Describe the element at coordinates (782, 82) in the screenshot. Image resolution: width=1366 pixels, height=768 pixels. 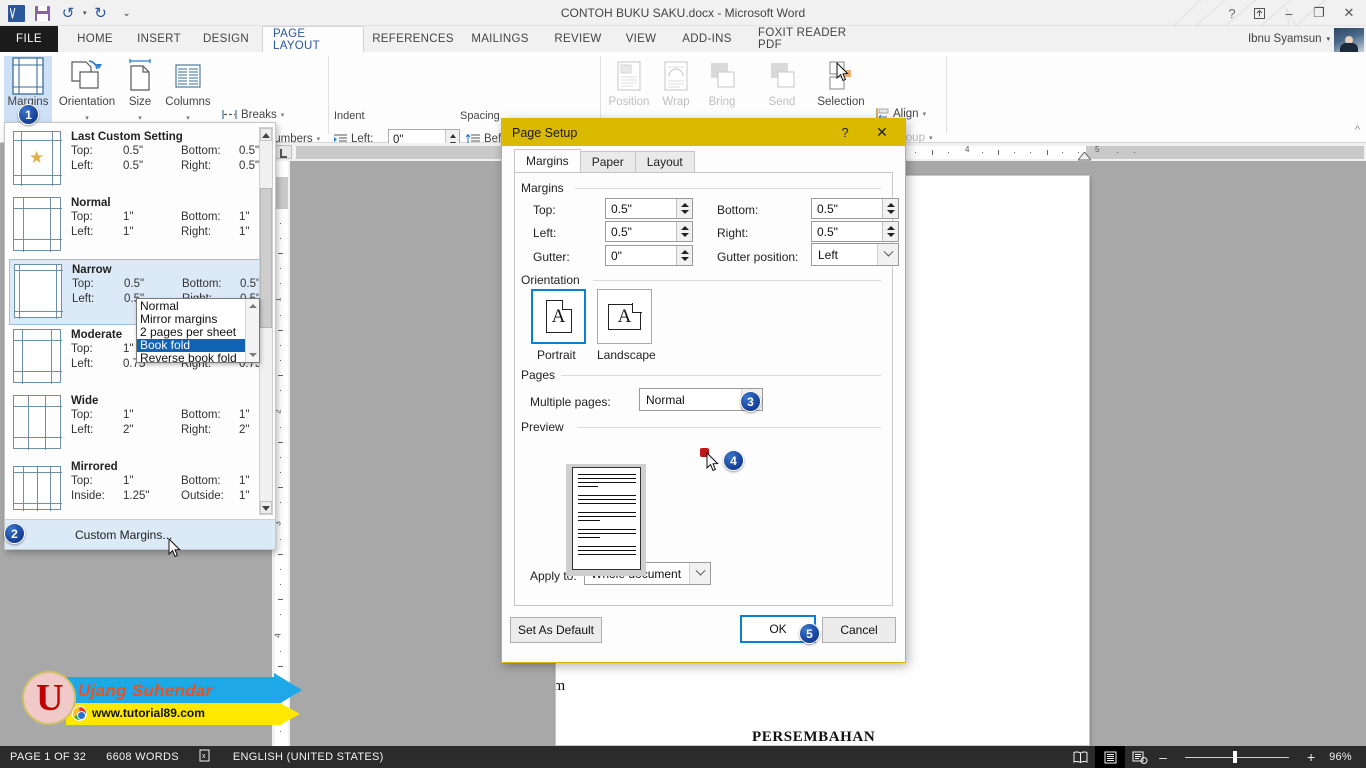
I see `send-backward-button: Send` at that location.